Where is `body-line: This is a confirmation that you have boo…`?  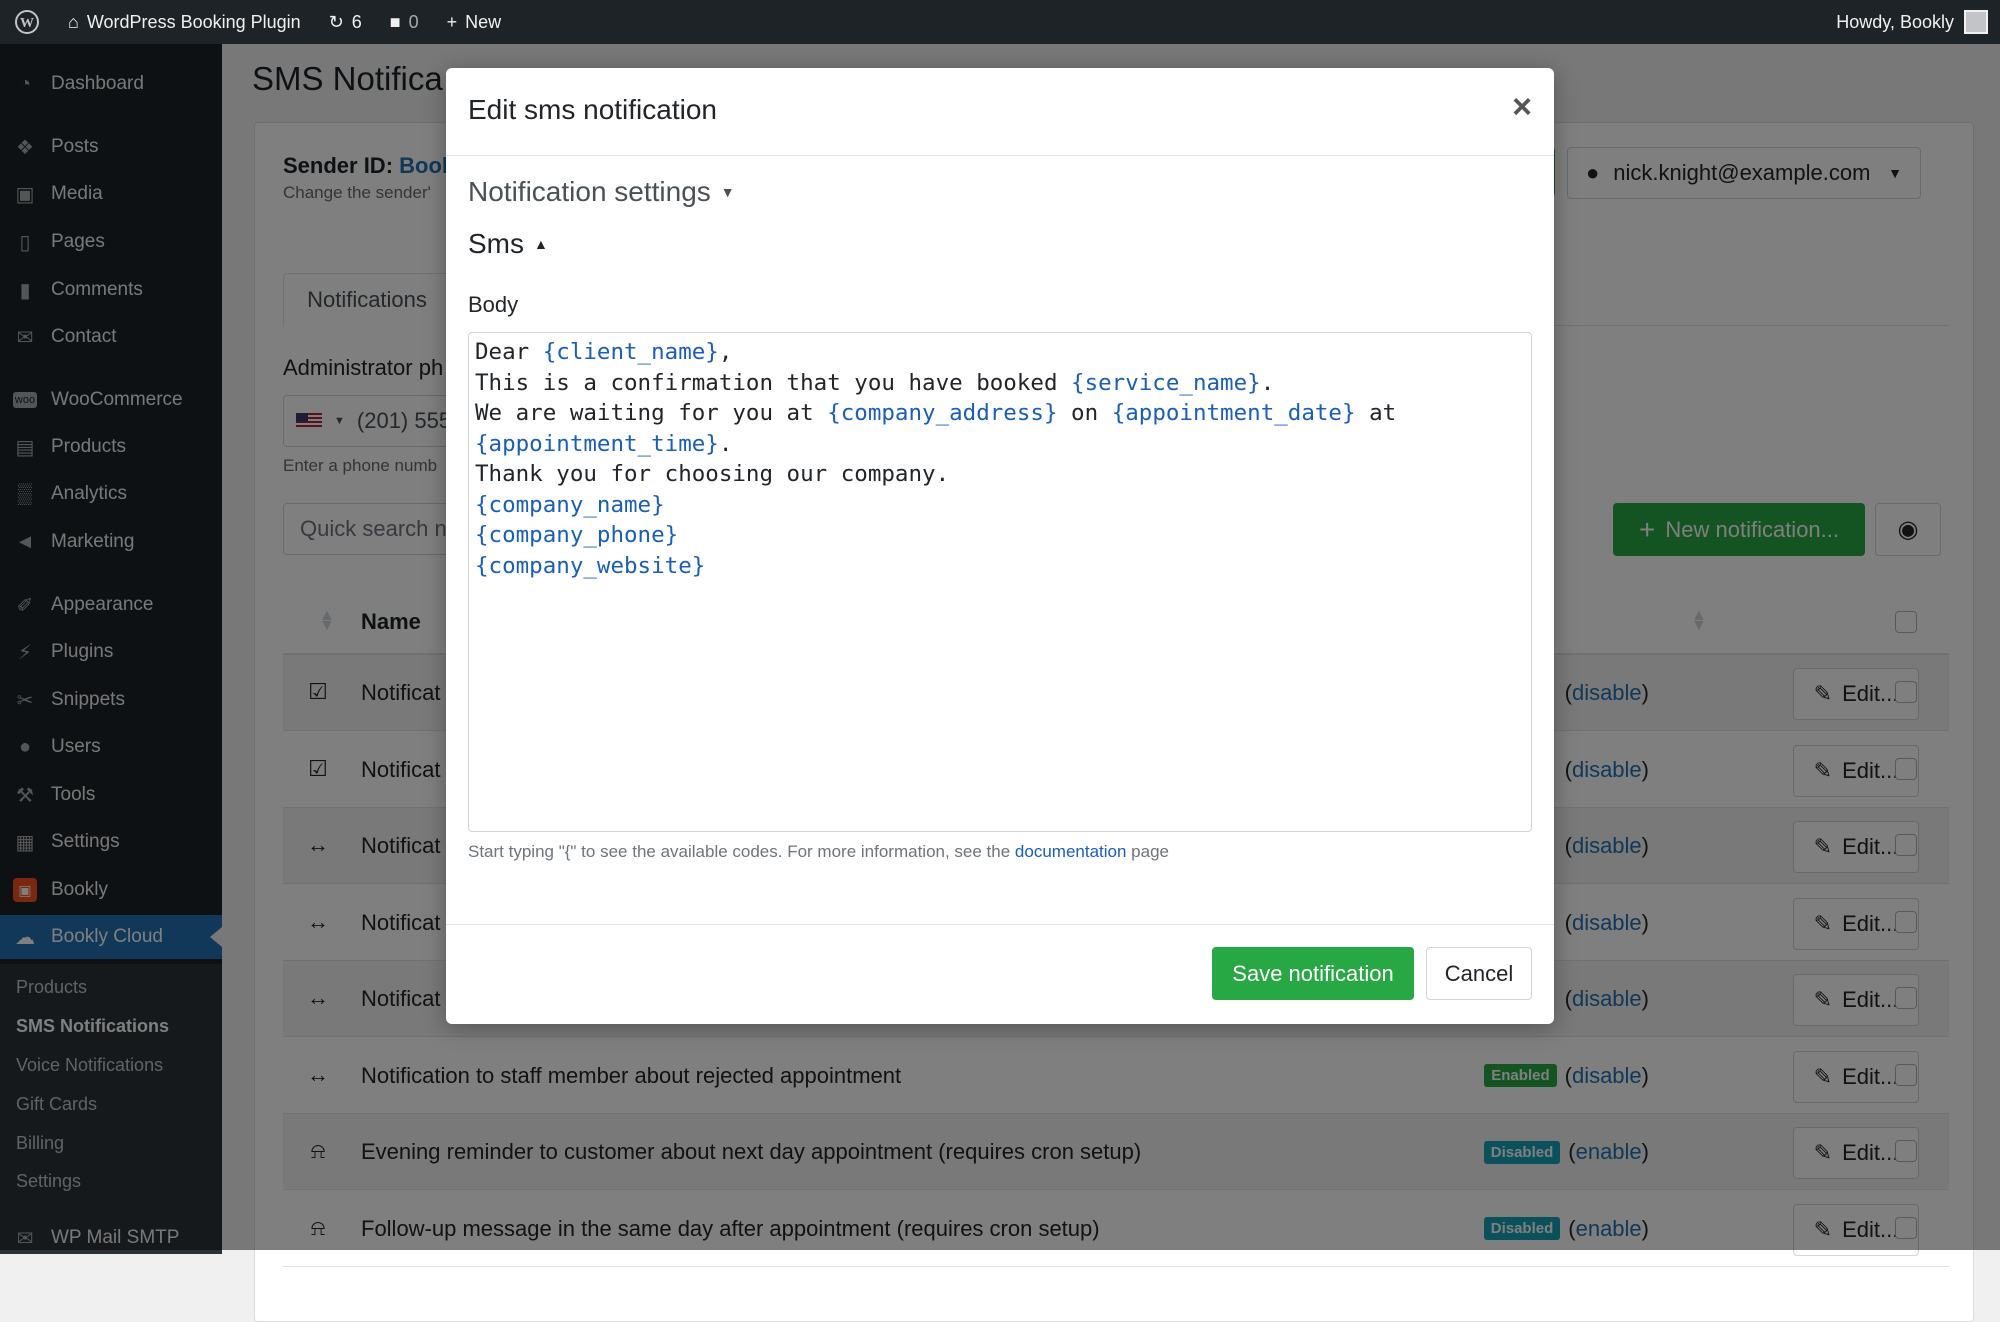
body-line: This is a confirmation that you have boo… is located at coordinates (1000, 383).